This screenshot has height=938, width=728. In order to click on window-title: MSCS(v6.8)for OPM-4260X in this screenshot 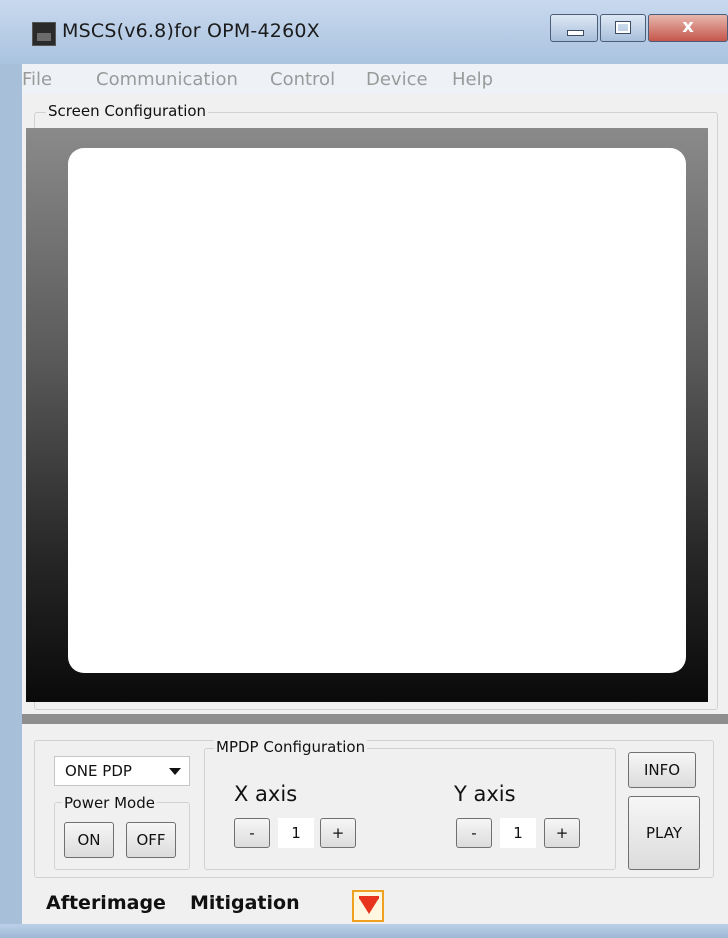, I will do `click(191, 31)`.